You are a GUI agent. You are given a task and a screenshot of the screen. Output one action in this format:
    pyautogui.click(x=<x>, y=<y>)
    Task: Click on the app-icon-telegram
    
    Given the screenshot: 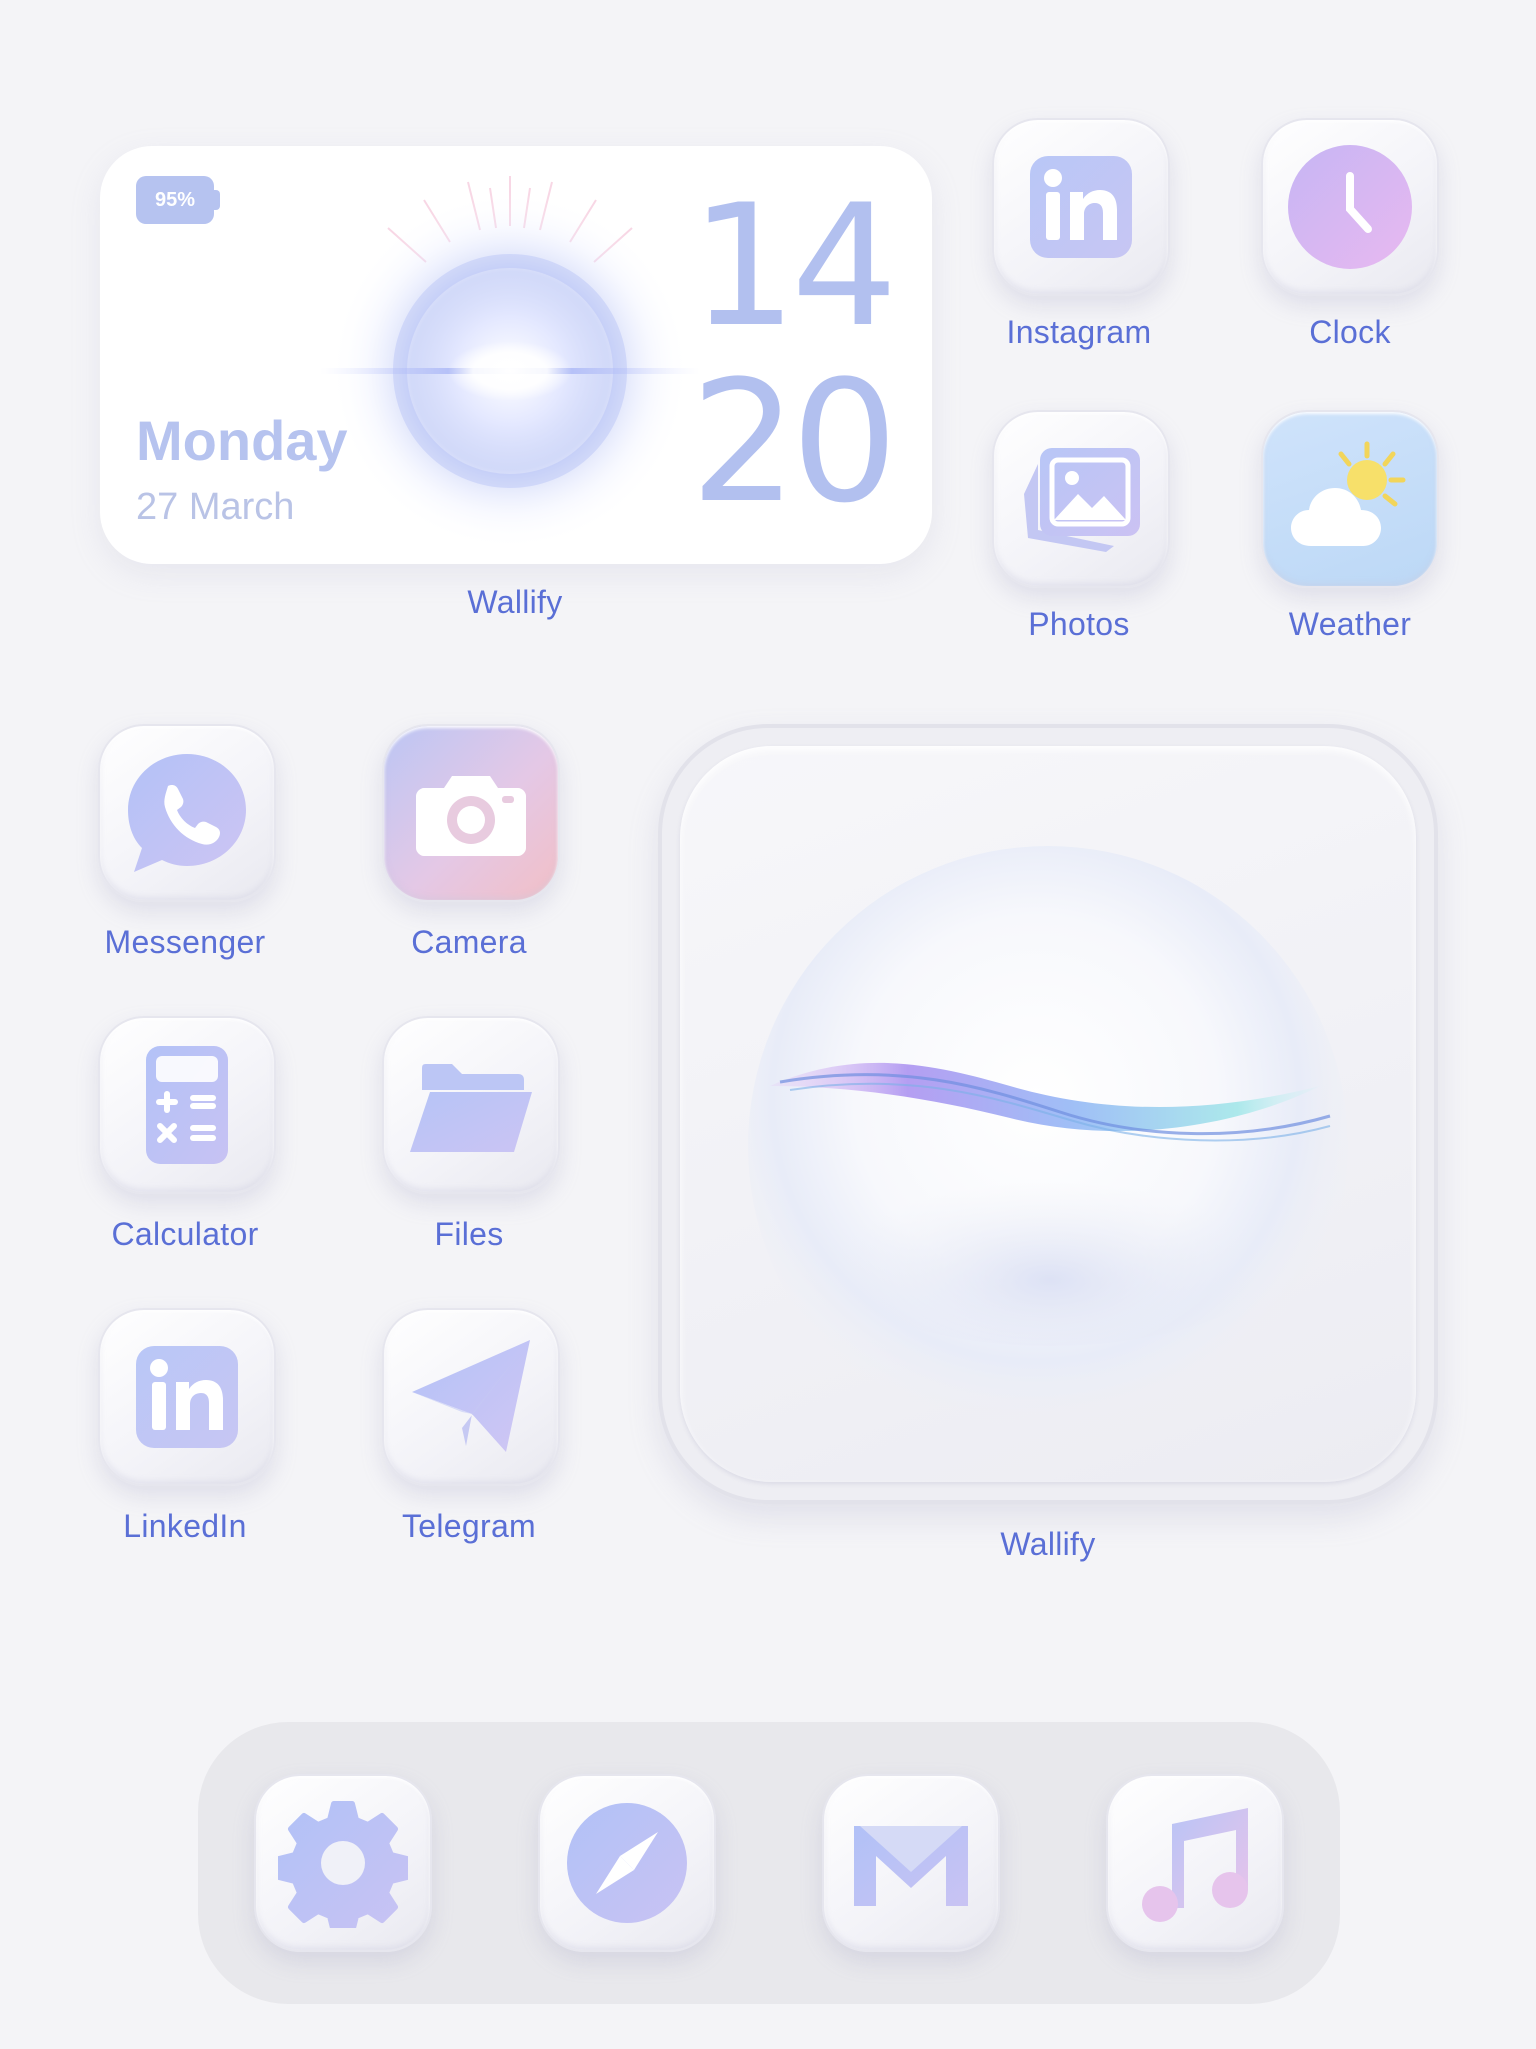 What is the action you would take?
    pyautogui.click(x=471, y=1397)
    